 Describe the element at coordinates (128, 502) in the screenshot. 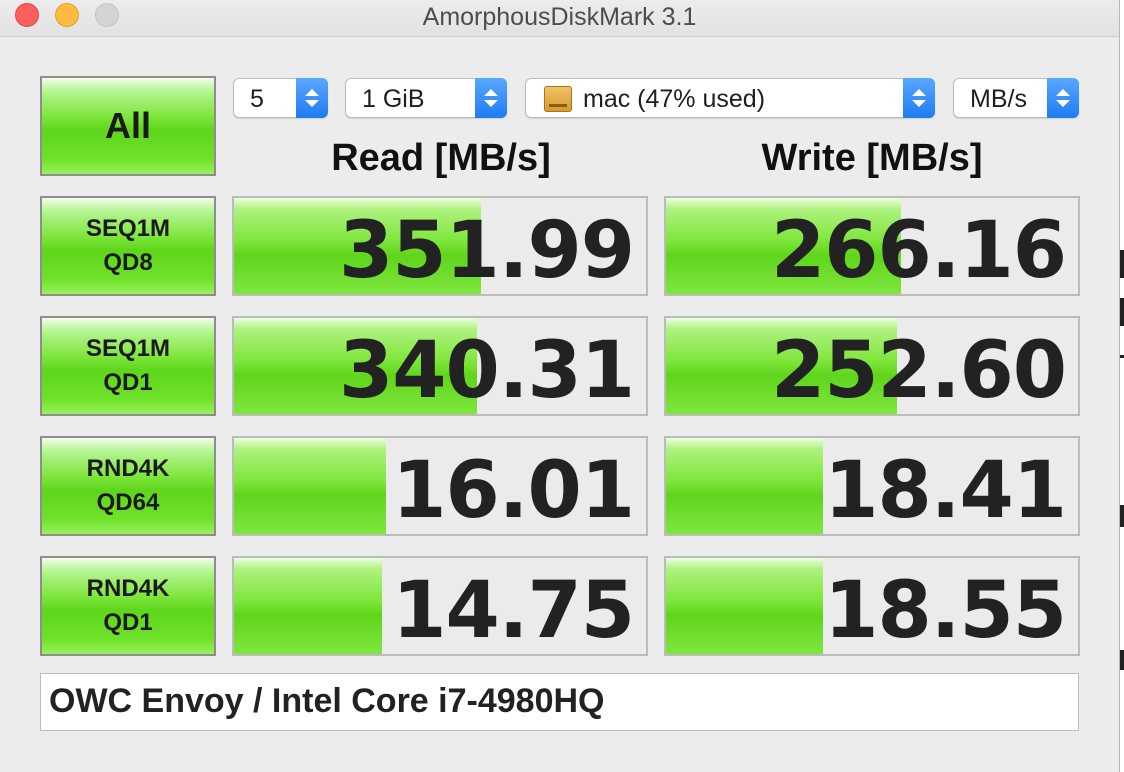

I see `queue-depth-label: QD64` at that location.